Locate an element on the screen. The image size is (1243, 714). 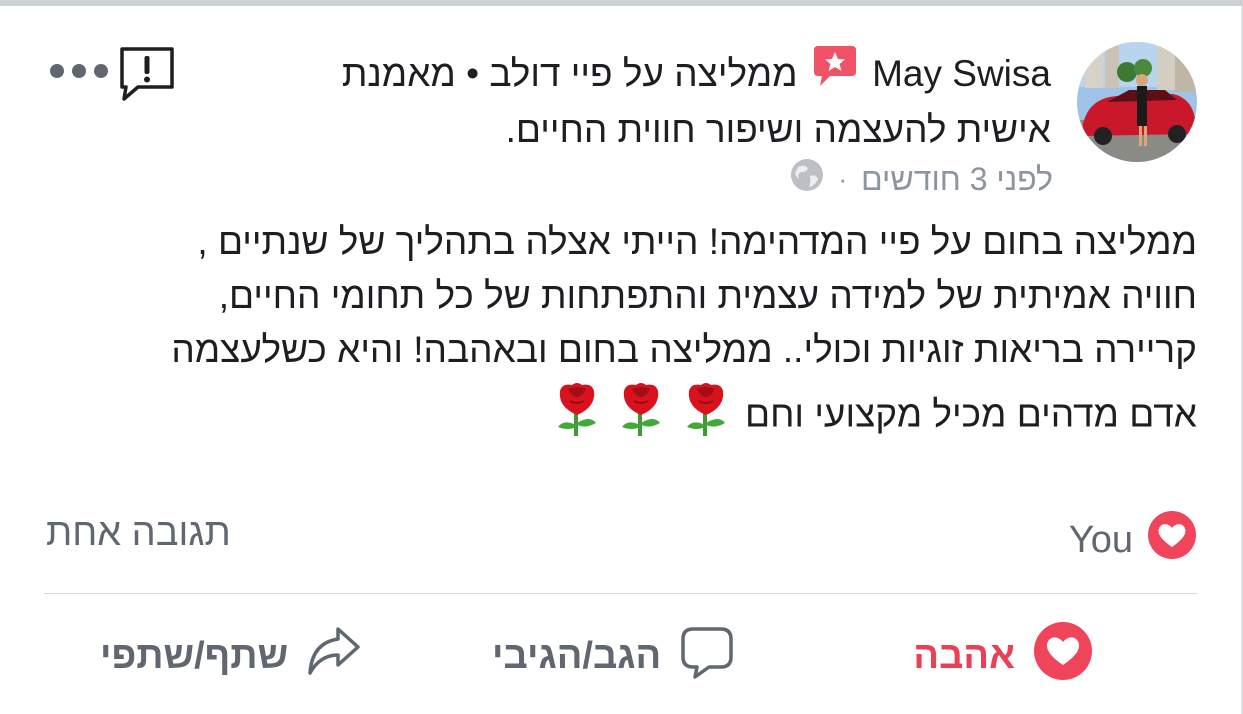
post-body-line-last: אדם מדהים מכיל מקצועי וחם is located at coordinates (642, 416).